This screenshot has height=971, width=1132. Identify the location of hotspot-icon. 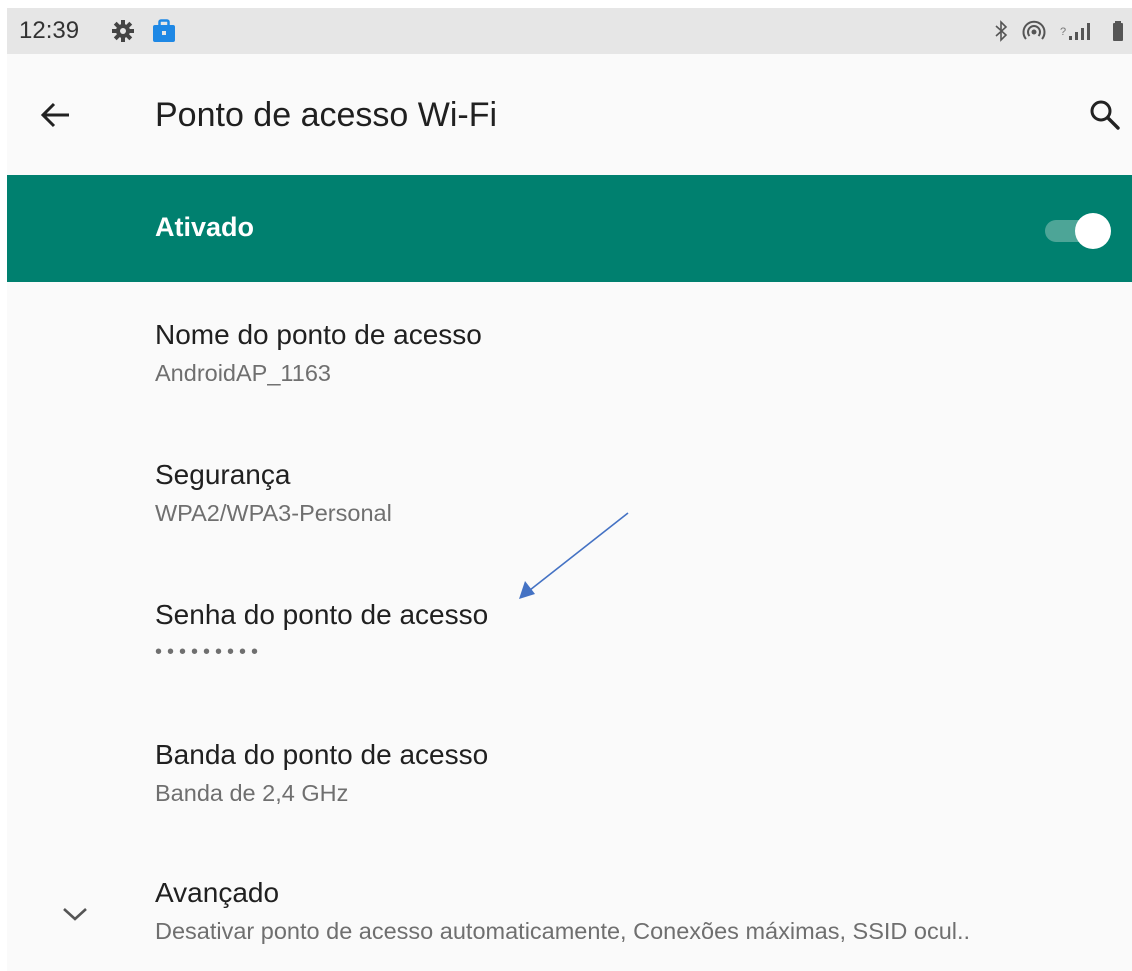
(1034, 31).